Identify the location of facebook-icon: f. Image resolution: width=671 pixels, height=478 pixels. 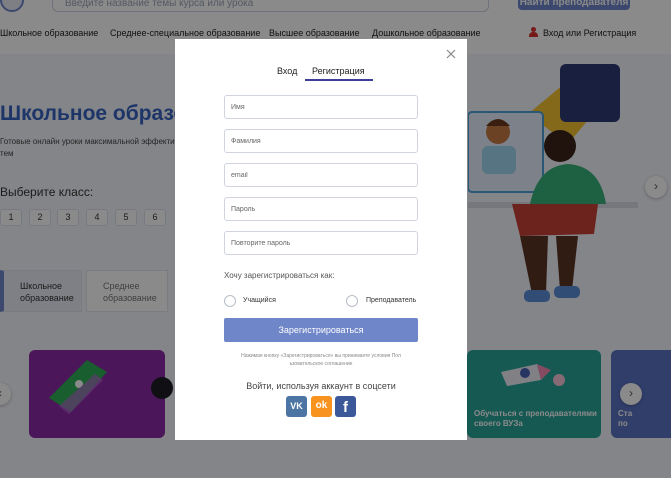
(345, 407).